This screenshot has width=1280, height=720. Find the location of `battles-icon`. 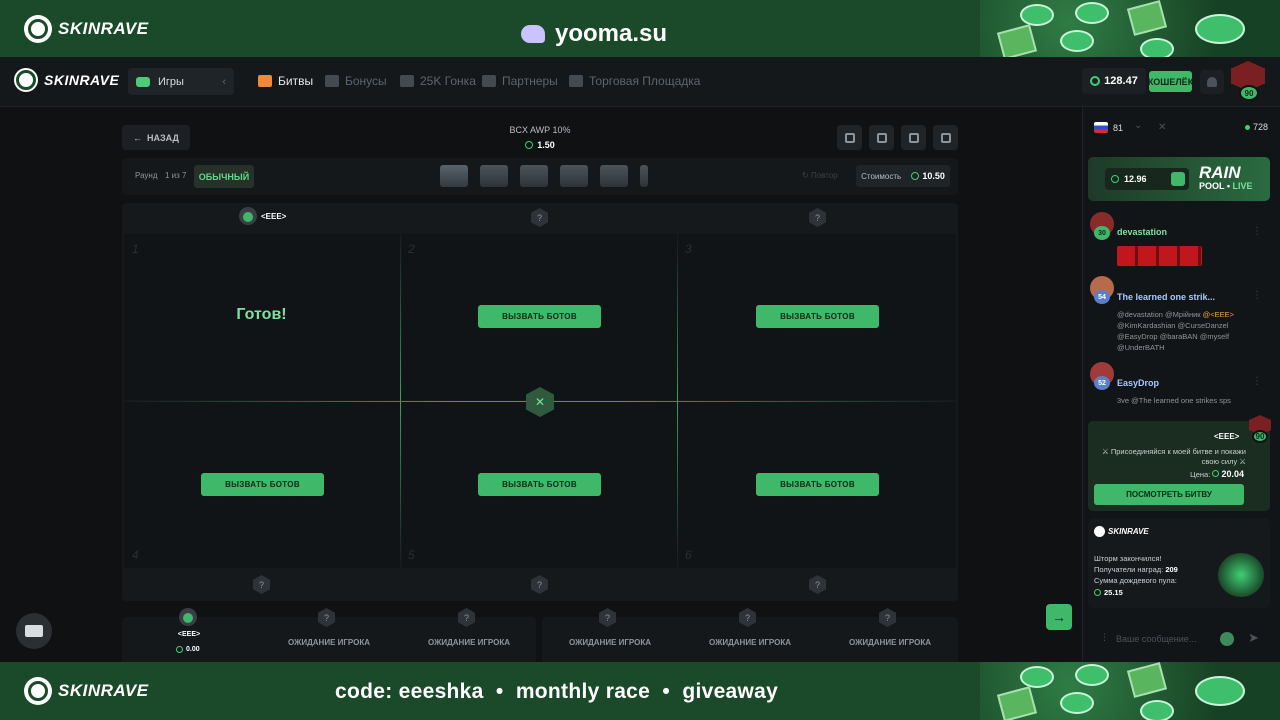

battles-icon is located at coordinates (265, 81).